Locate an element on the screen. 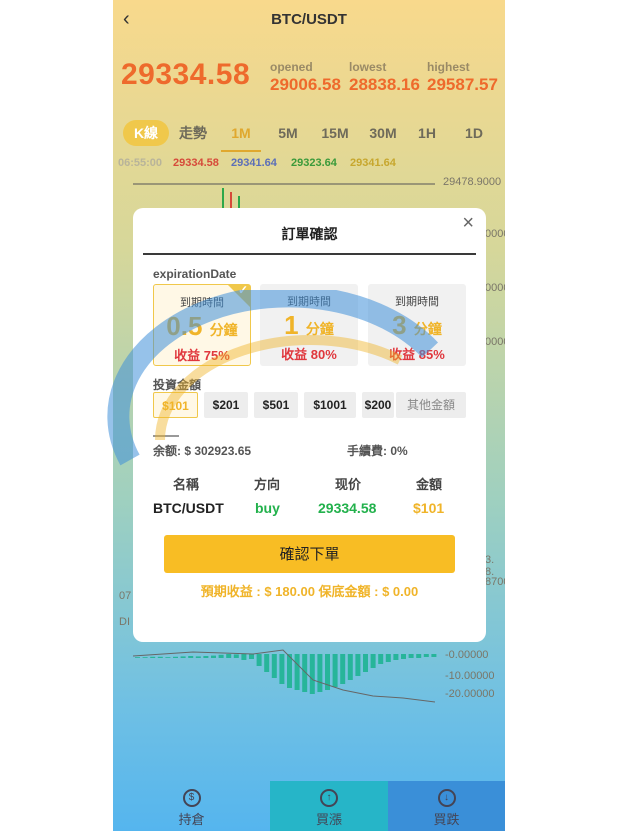 The height and width of the screenshot is (831, 619). other-amount-button: 其他金額 is located at coordinates (431, 405).